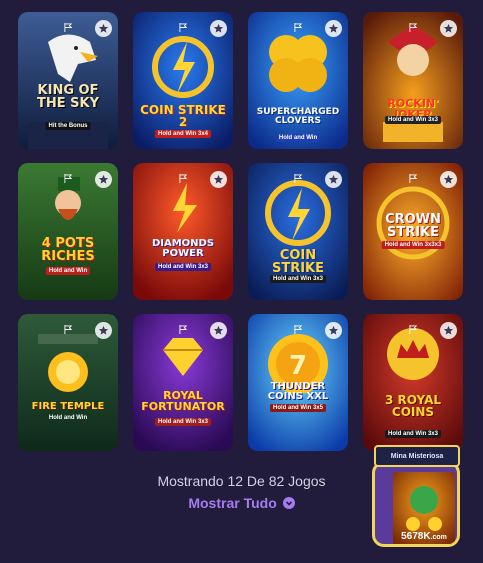  I want to click on promo-card: 5678K.com, so click(416, 504).